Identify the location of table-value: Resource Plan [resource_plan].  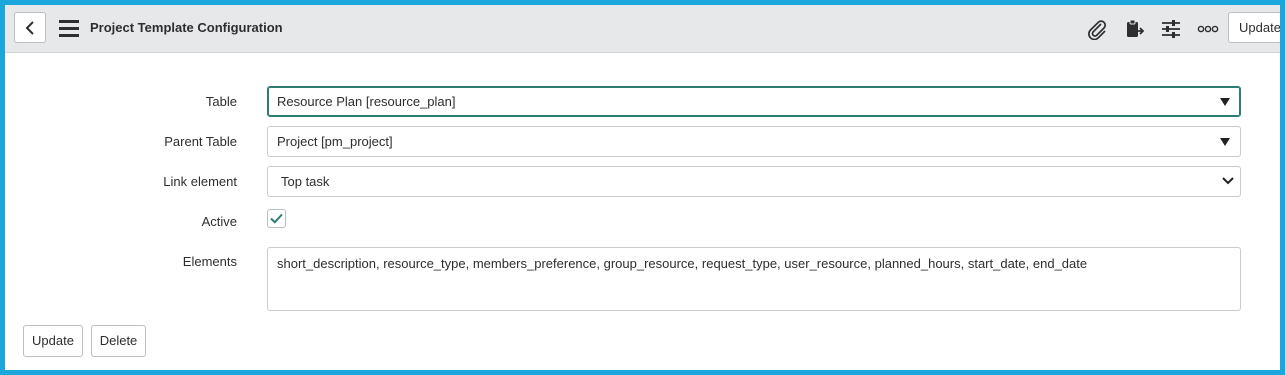
(366, 101).